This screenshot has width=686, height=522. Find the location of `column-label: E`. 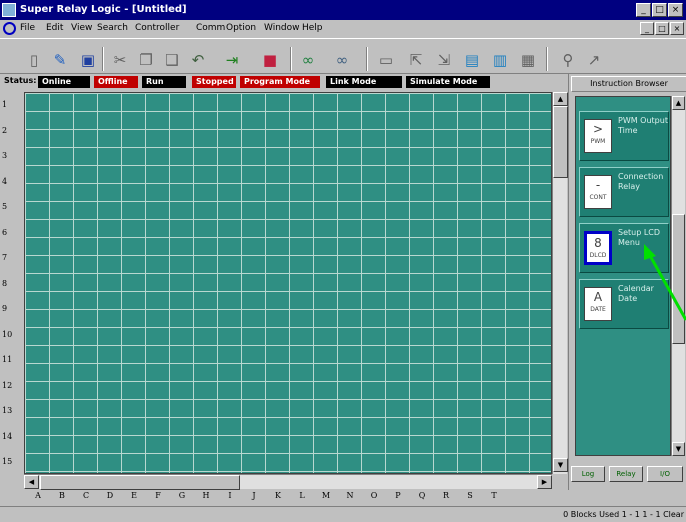

column-label: E is located at coordinates (134, 495).